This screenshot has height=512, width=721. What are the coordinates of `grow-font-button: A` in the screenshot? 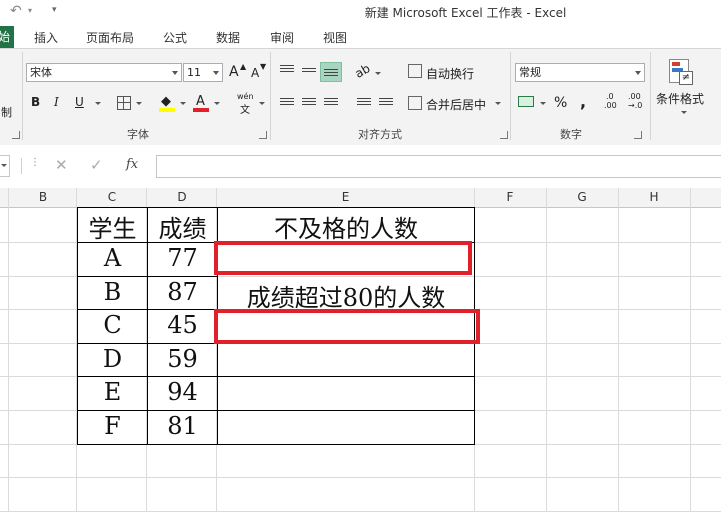 It's located at (234, 72).